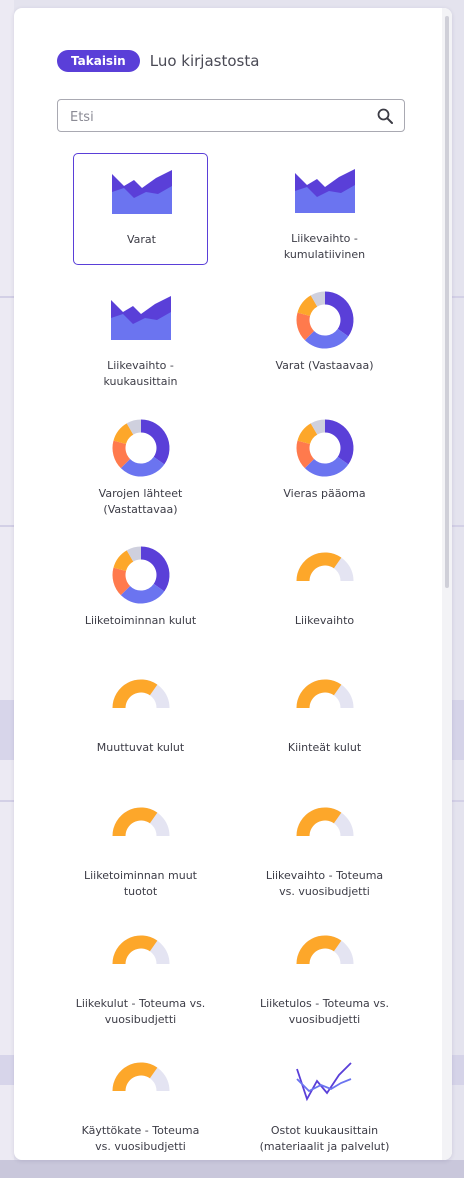 This screenshot has height=1178, width=464. What do you see at coordinates (140, 1011) in the screenshot?
I see `library-item-label: Liikekulut - Toteuma vs. vuosibudjetti` at bounding box center [140, 1011].